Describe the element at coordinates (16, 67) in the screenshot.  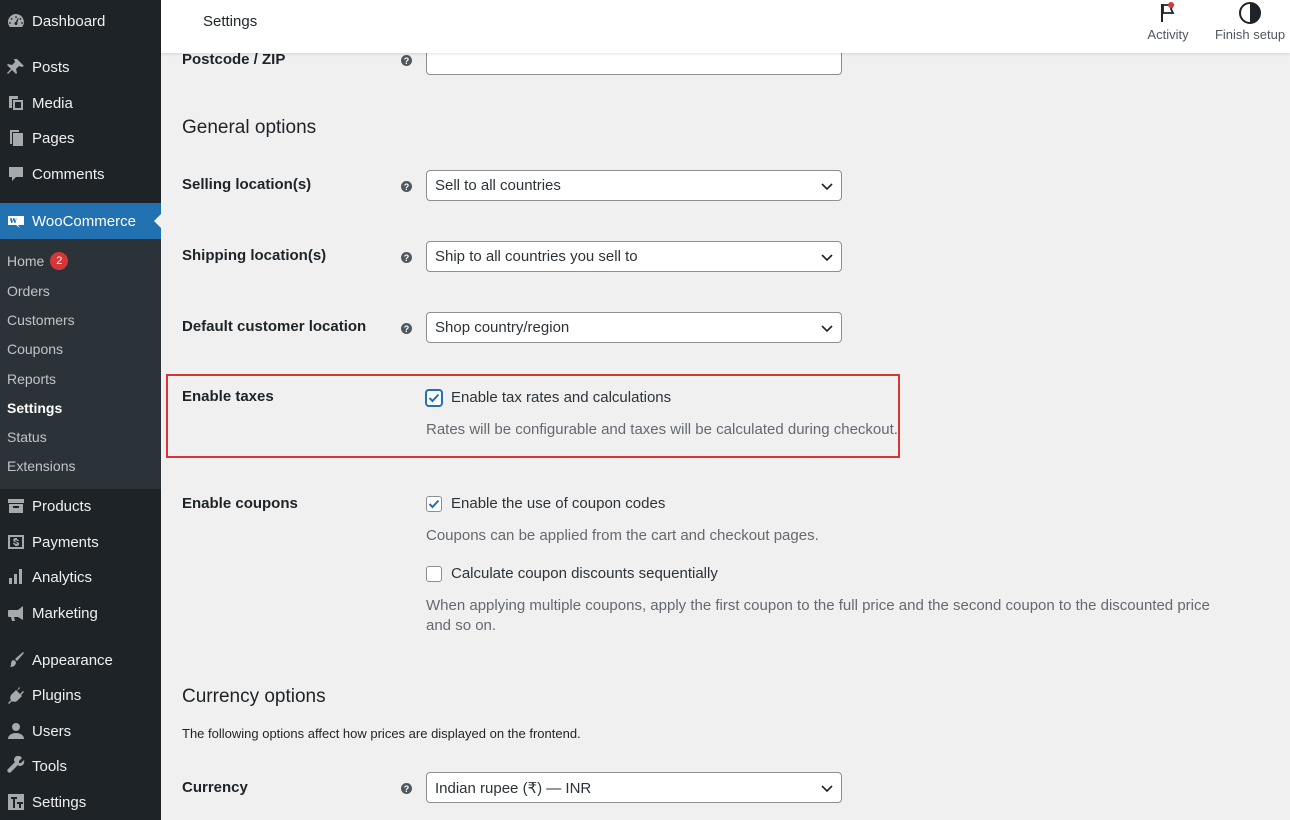
I see `pin-icon` at that location.